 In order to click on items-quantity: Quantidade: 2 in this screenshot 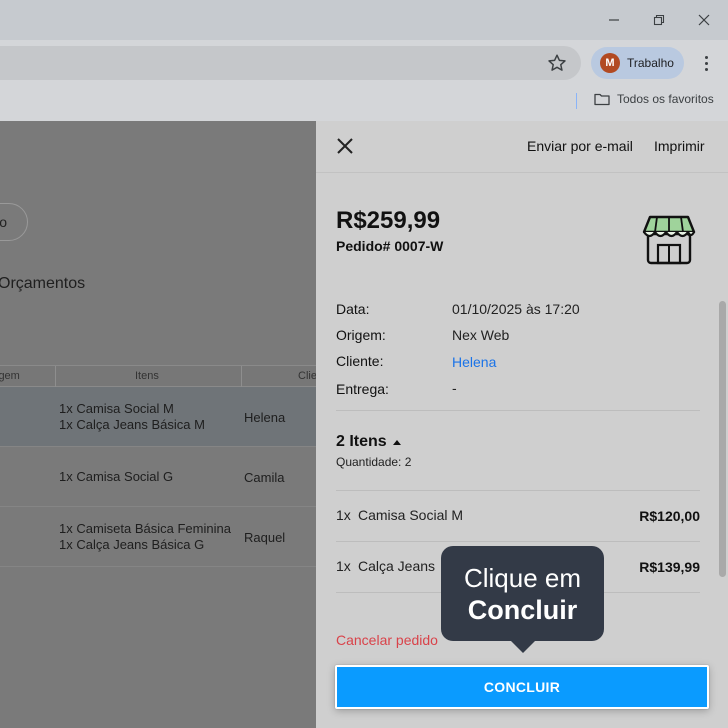, I will do `click(374, 462)`.